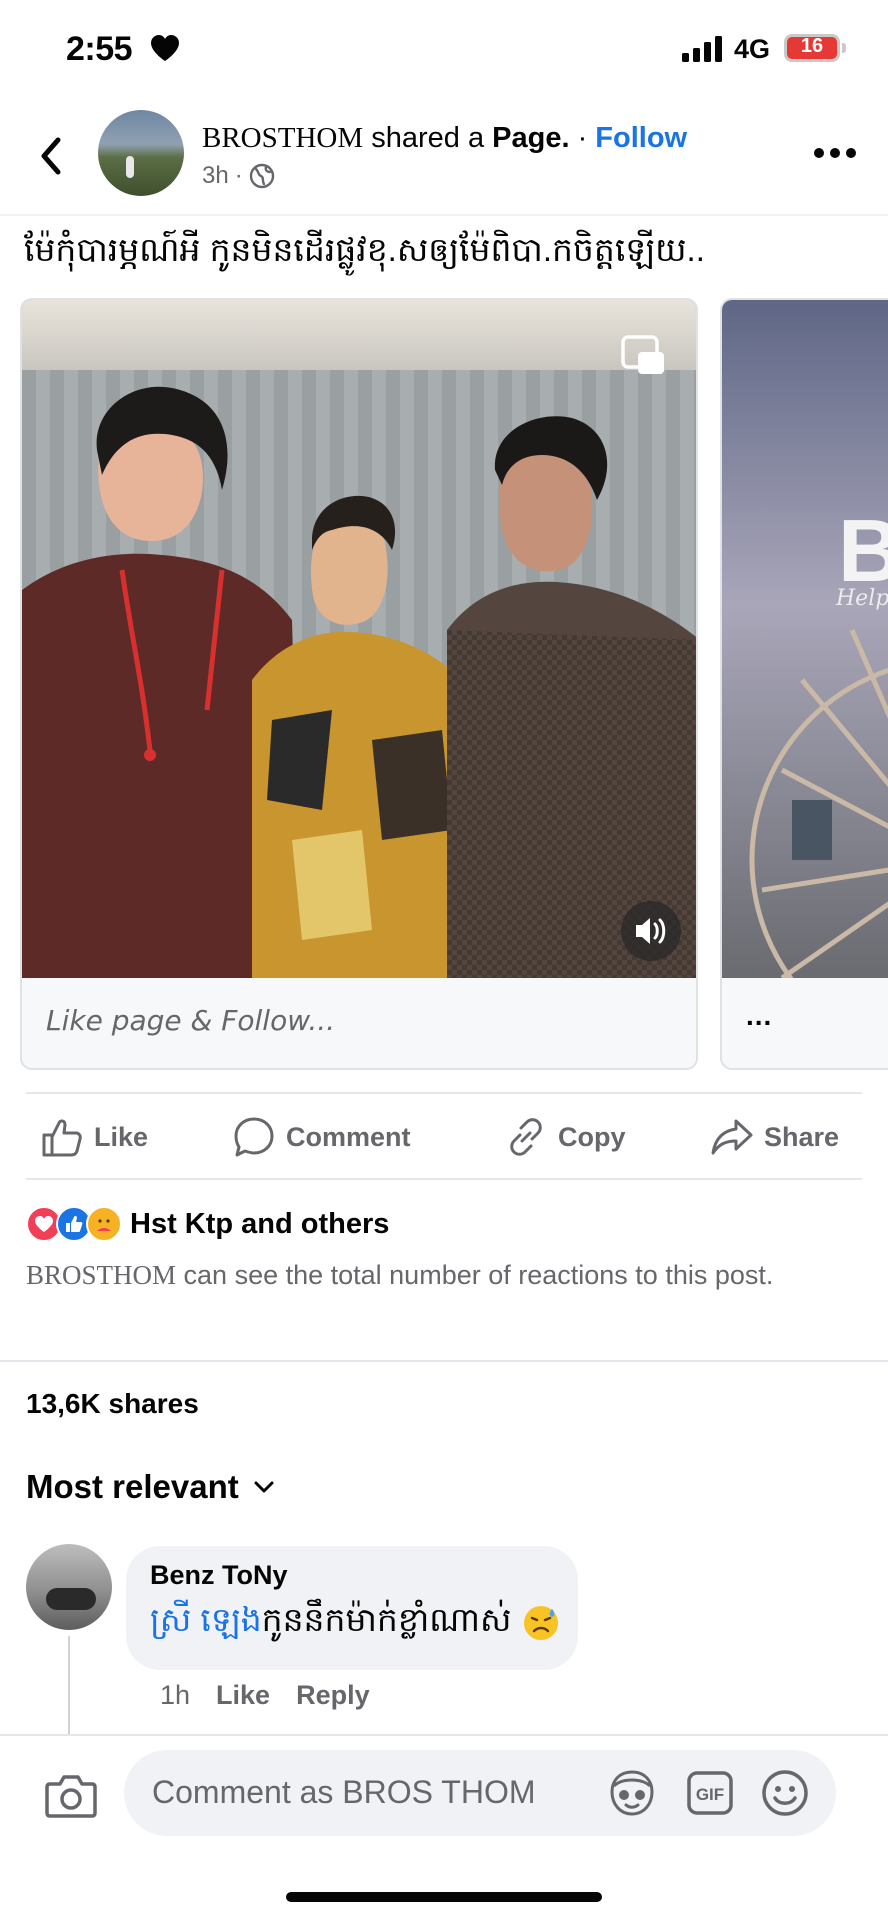 Image resolution: width=888 pixels, height=1920 pixels. What do you see at coordinates (571, 697) in the screenshot?
I see `person-right-figure` at bounding box center [571, 697].